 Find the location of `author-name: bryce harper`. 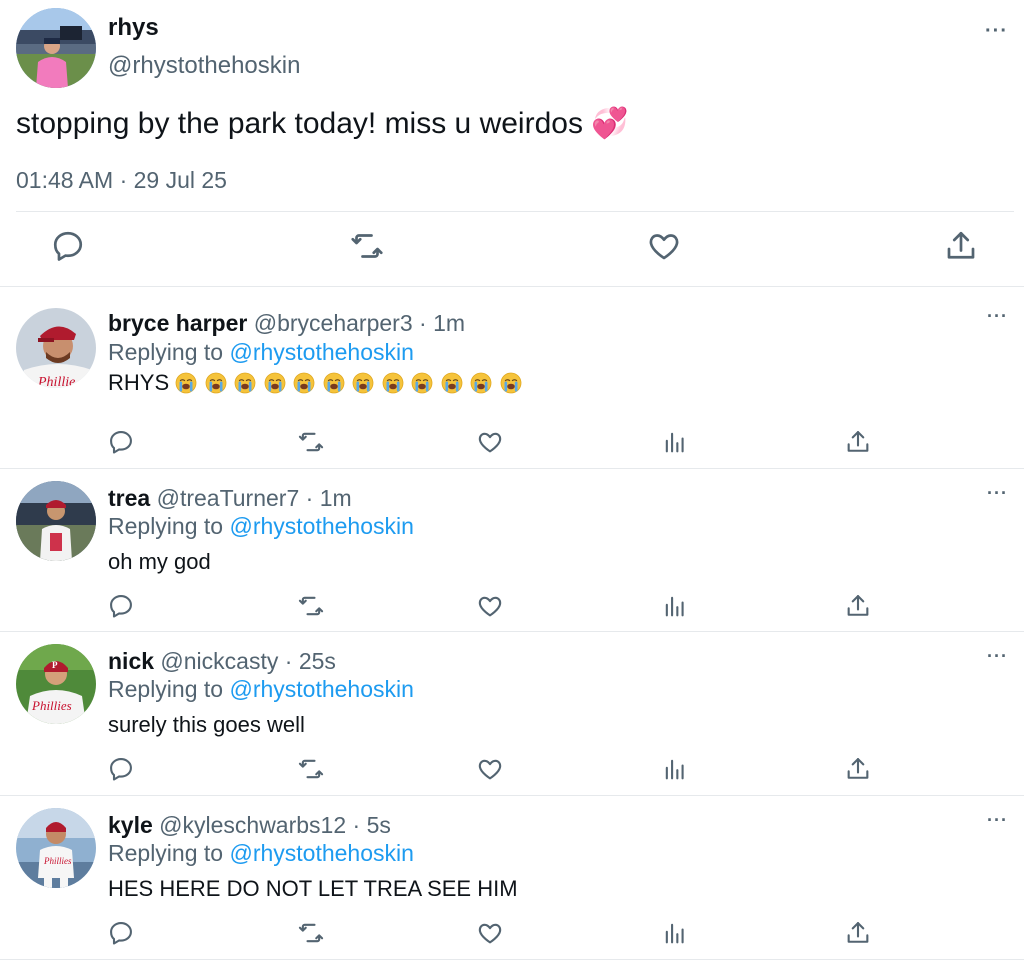

author-name: bryce harper is located at coordinates (177, 323).